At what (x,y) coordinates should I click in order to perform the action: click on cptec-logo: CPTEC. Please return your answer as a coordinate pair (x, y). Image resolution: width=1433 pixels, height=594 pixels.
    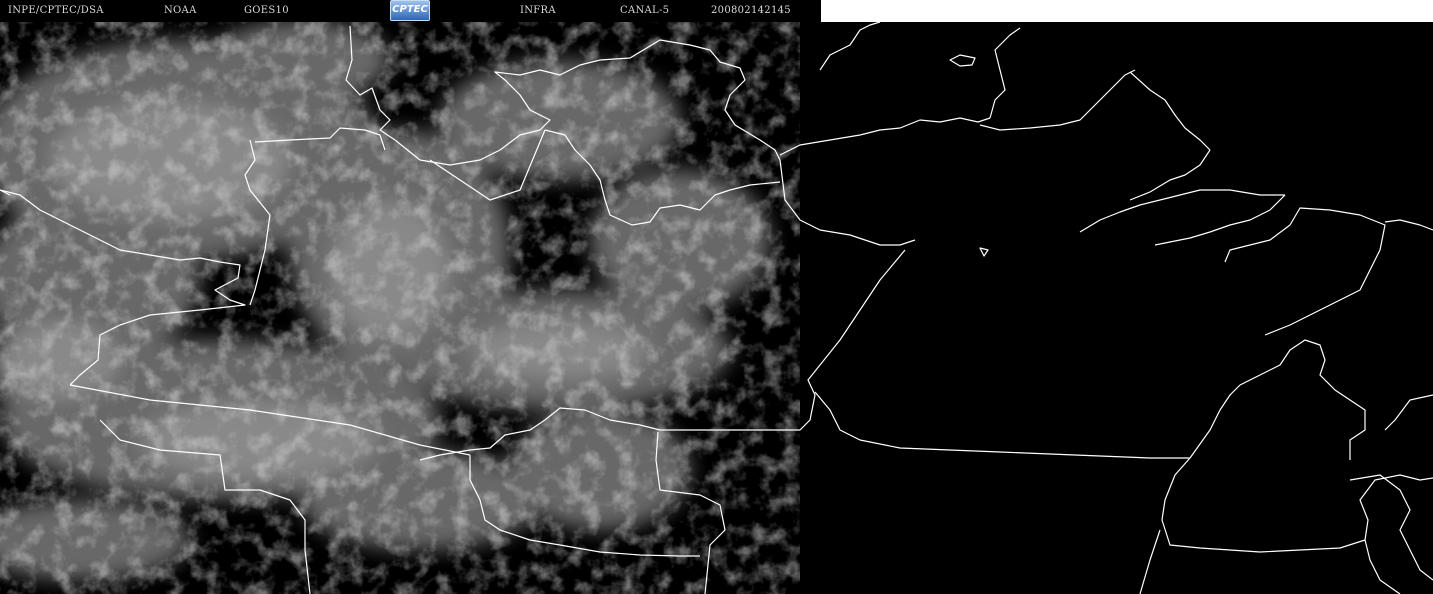
    Looking at the image, I should click on (410, 10).